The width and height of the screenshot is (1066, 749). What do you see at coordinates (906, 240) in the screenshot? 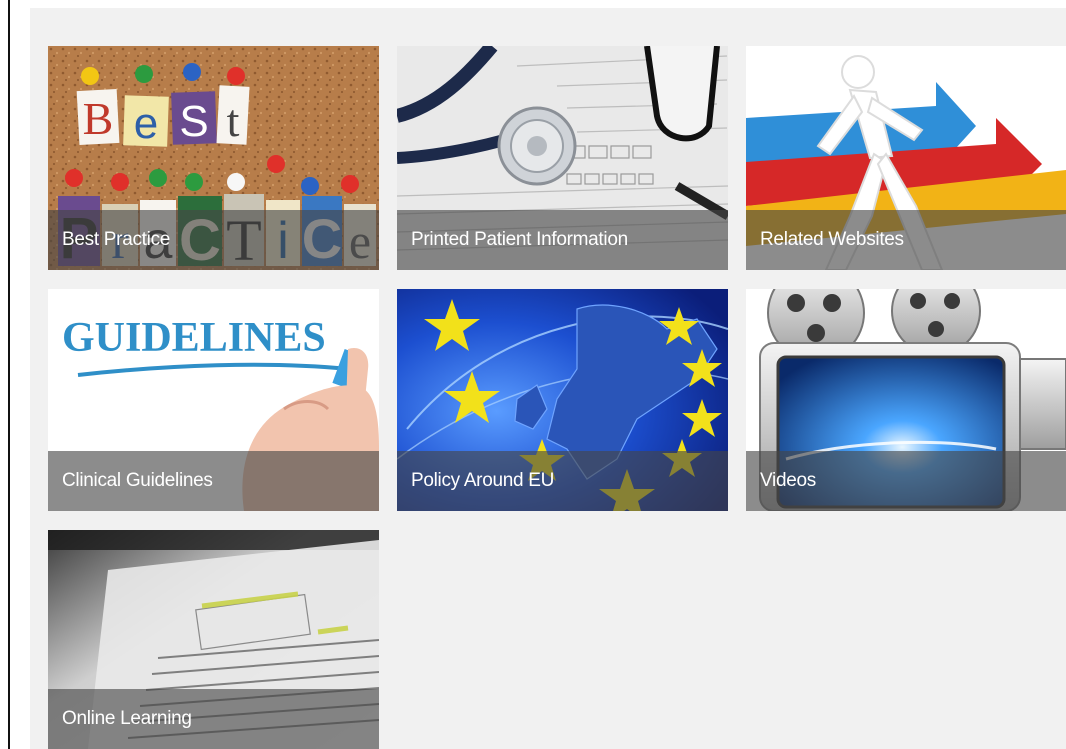
I see `tile-related-websites-label: Related Websites` at bounding box center [906, 240].